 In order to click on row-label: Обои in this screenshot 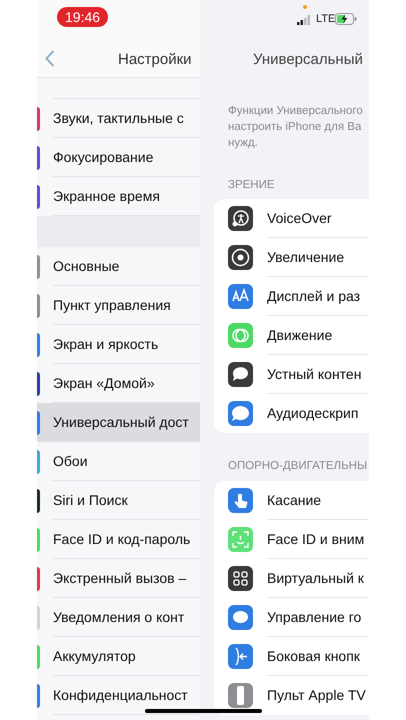, I will do `click(70, 461)`.